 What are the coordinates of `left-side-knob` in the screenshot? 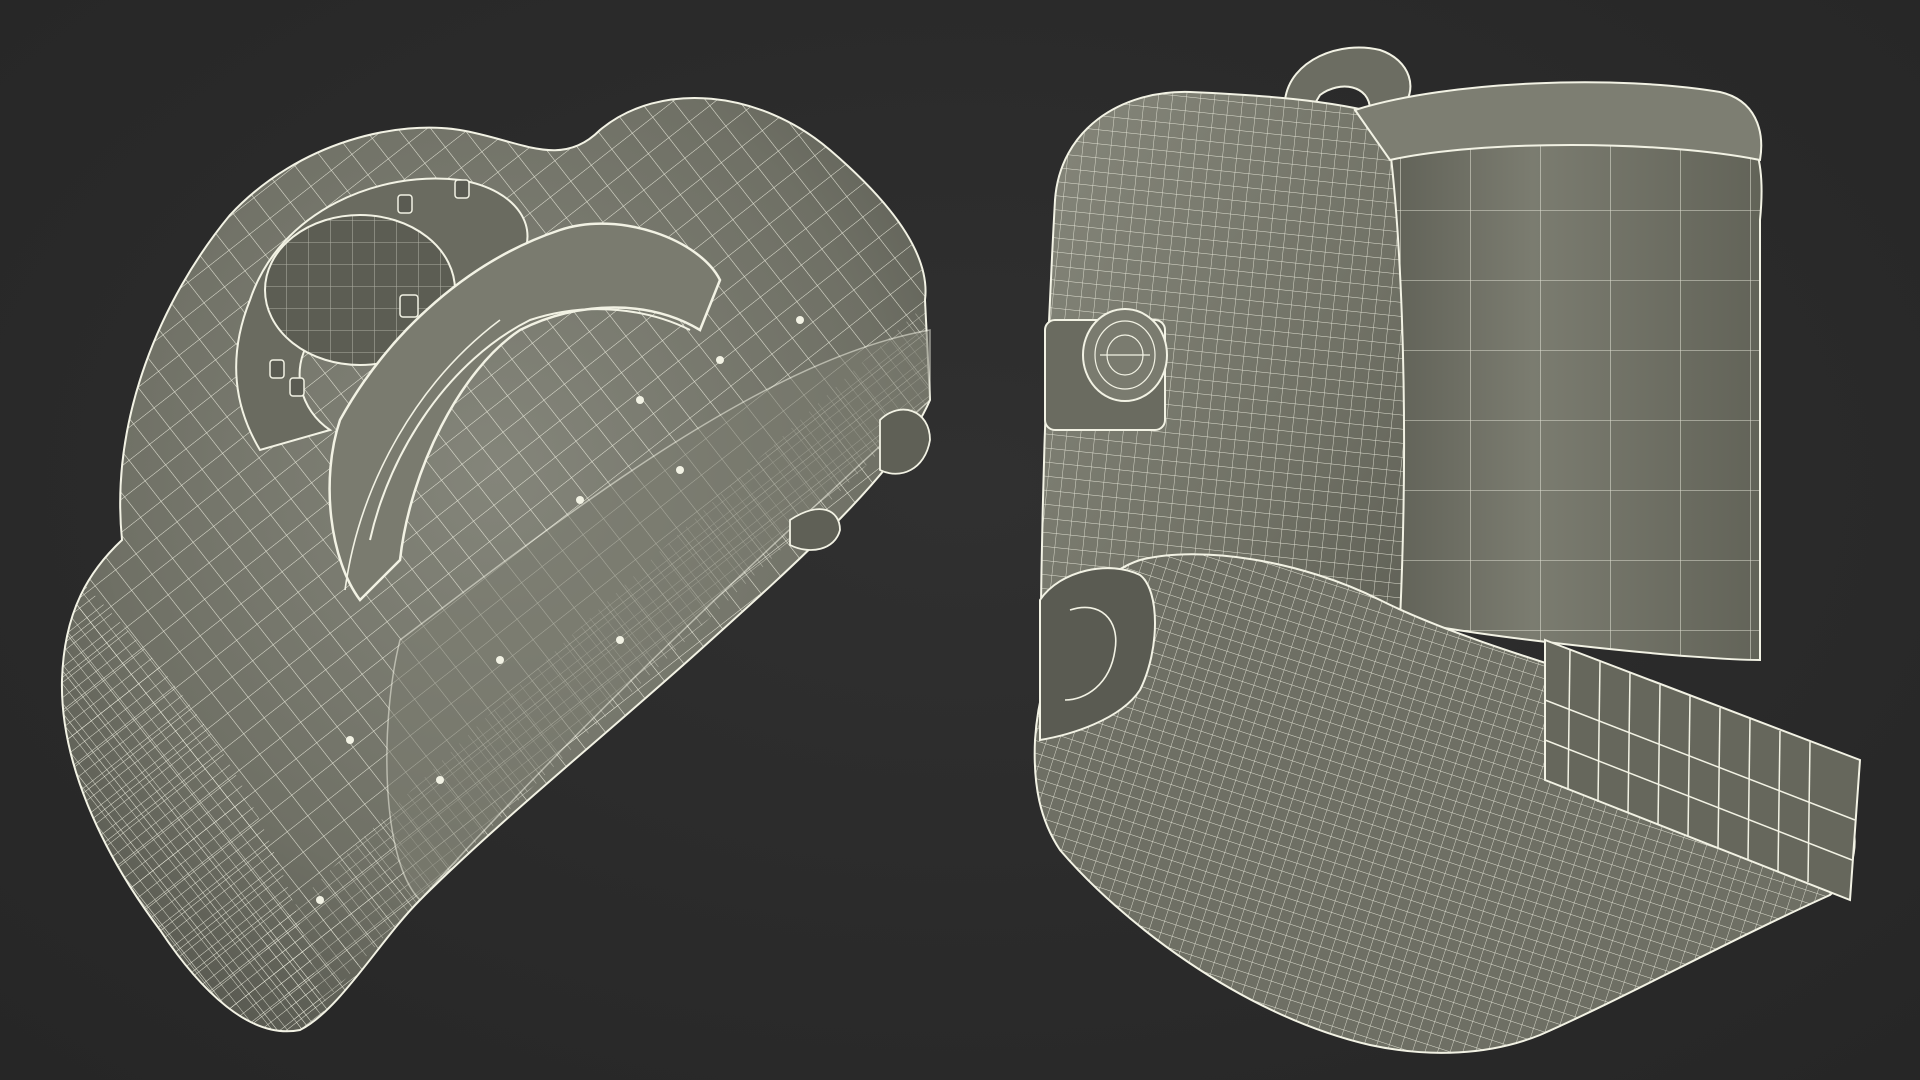 It's located at (905, 441).